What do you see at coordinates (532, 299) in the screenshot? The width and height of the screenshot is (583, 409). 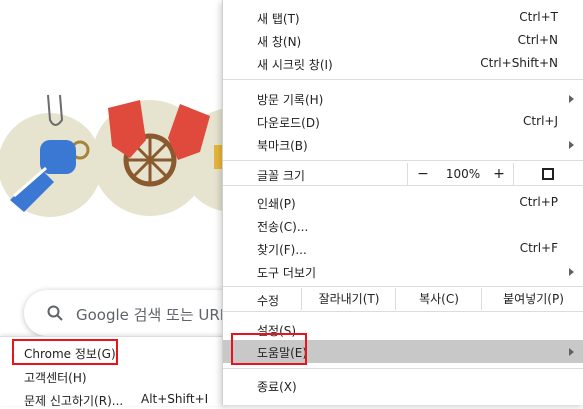 I see `paste-button: 붙여넣기(P)` at bounding box center [532, 299].